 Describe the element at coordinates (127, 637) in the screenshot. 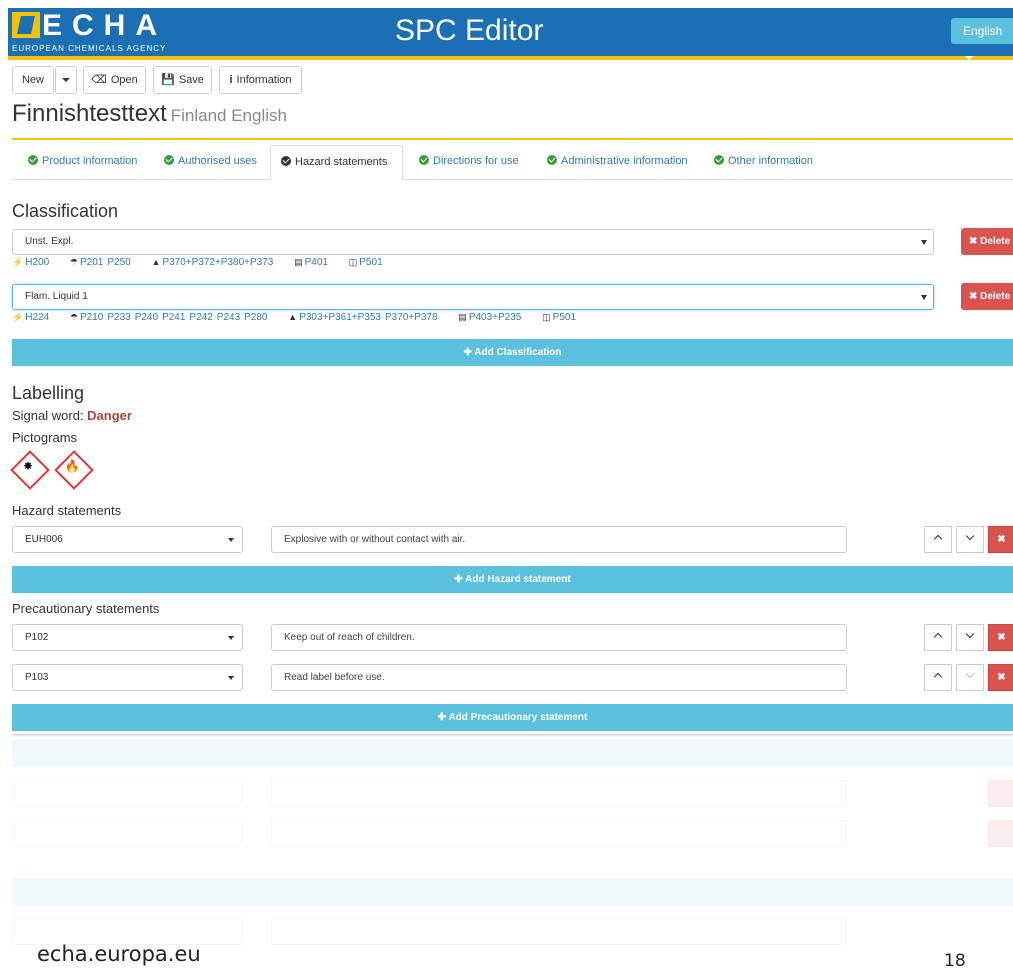

I see `precautionary-code-select: P102` at that location.